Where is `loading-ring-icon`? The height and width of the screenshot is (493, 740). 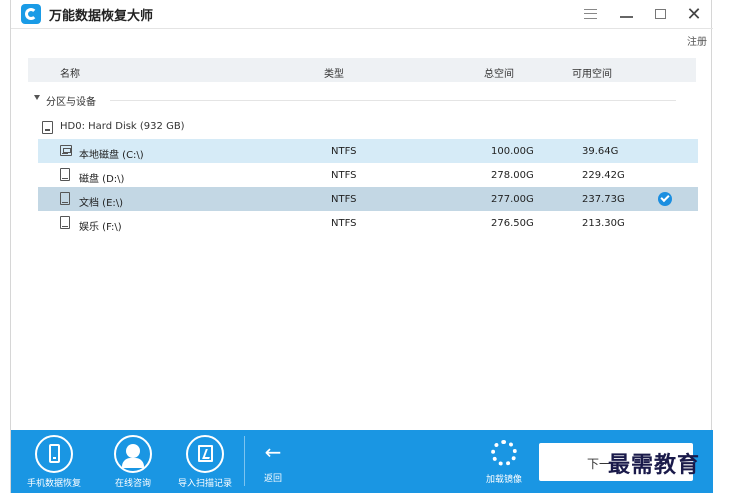
loading-ring-icon is located at coordinates (504, 453).